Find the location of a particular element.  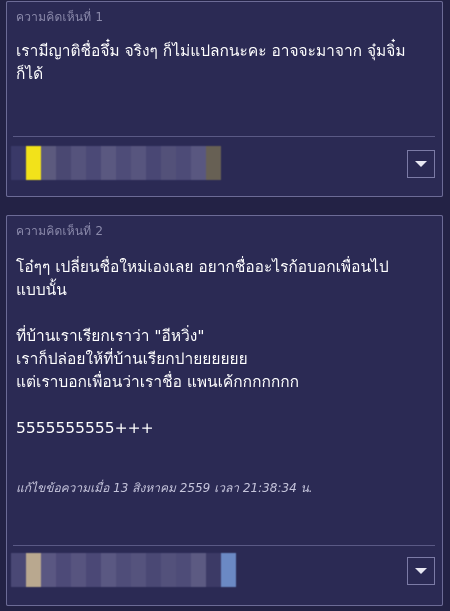

comment-number-label: ความคิดเห็นที่ 1 is located at coordinates (60, 17).